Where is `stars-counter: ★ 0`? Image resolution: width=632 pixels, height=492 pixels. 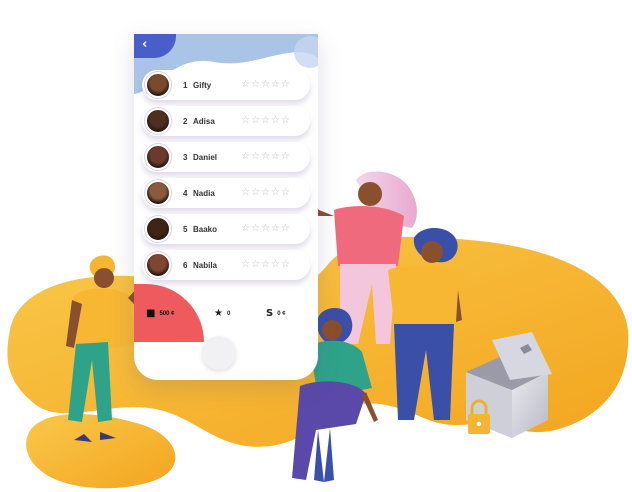 stars-counter: ★ 0 is located at coordinates (222, 313).